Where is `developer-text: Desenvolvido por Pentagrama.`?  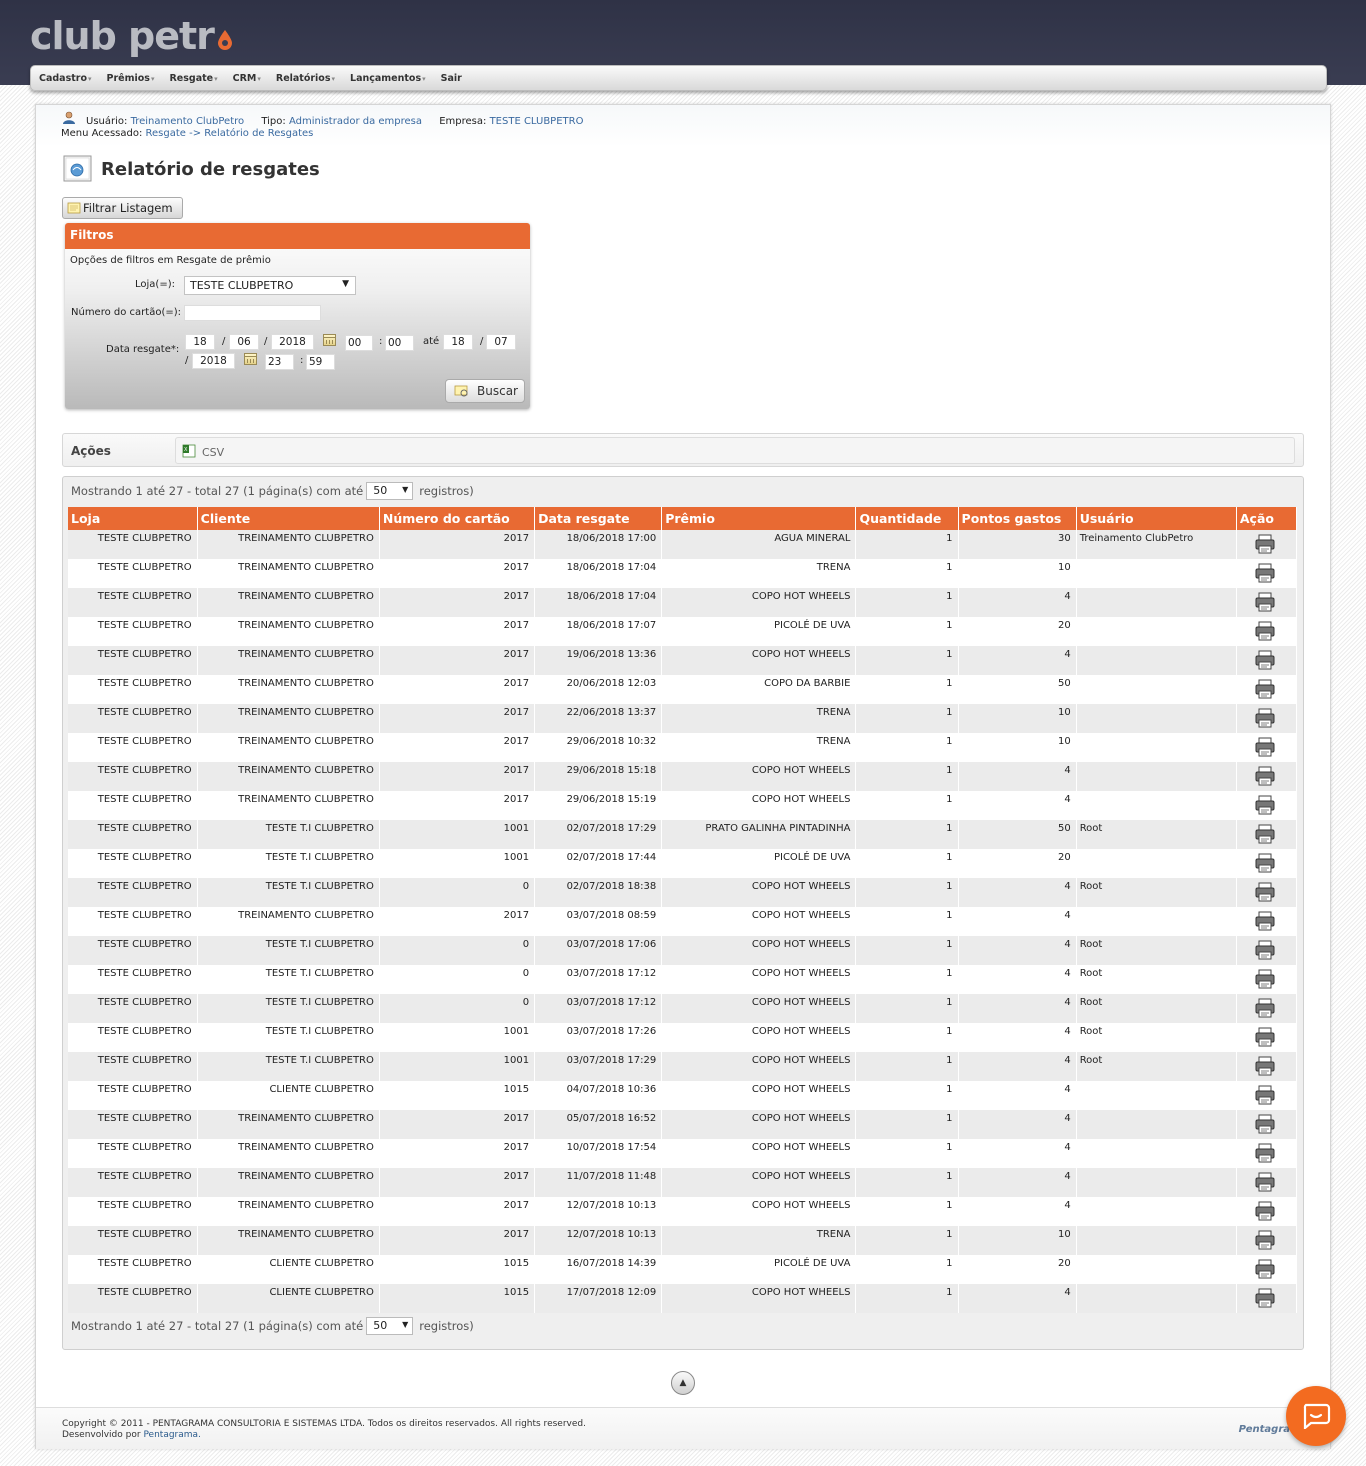
developer-text: Desenvolvido por Pentagrama. is located at coordinates (131, 1435).